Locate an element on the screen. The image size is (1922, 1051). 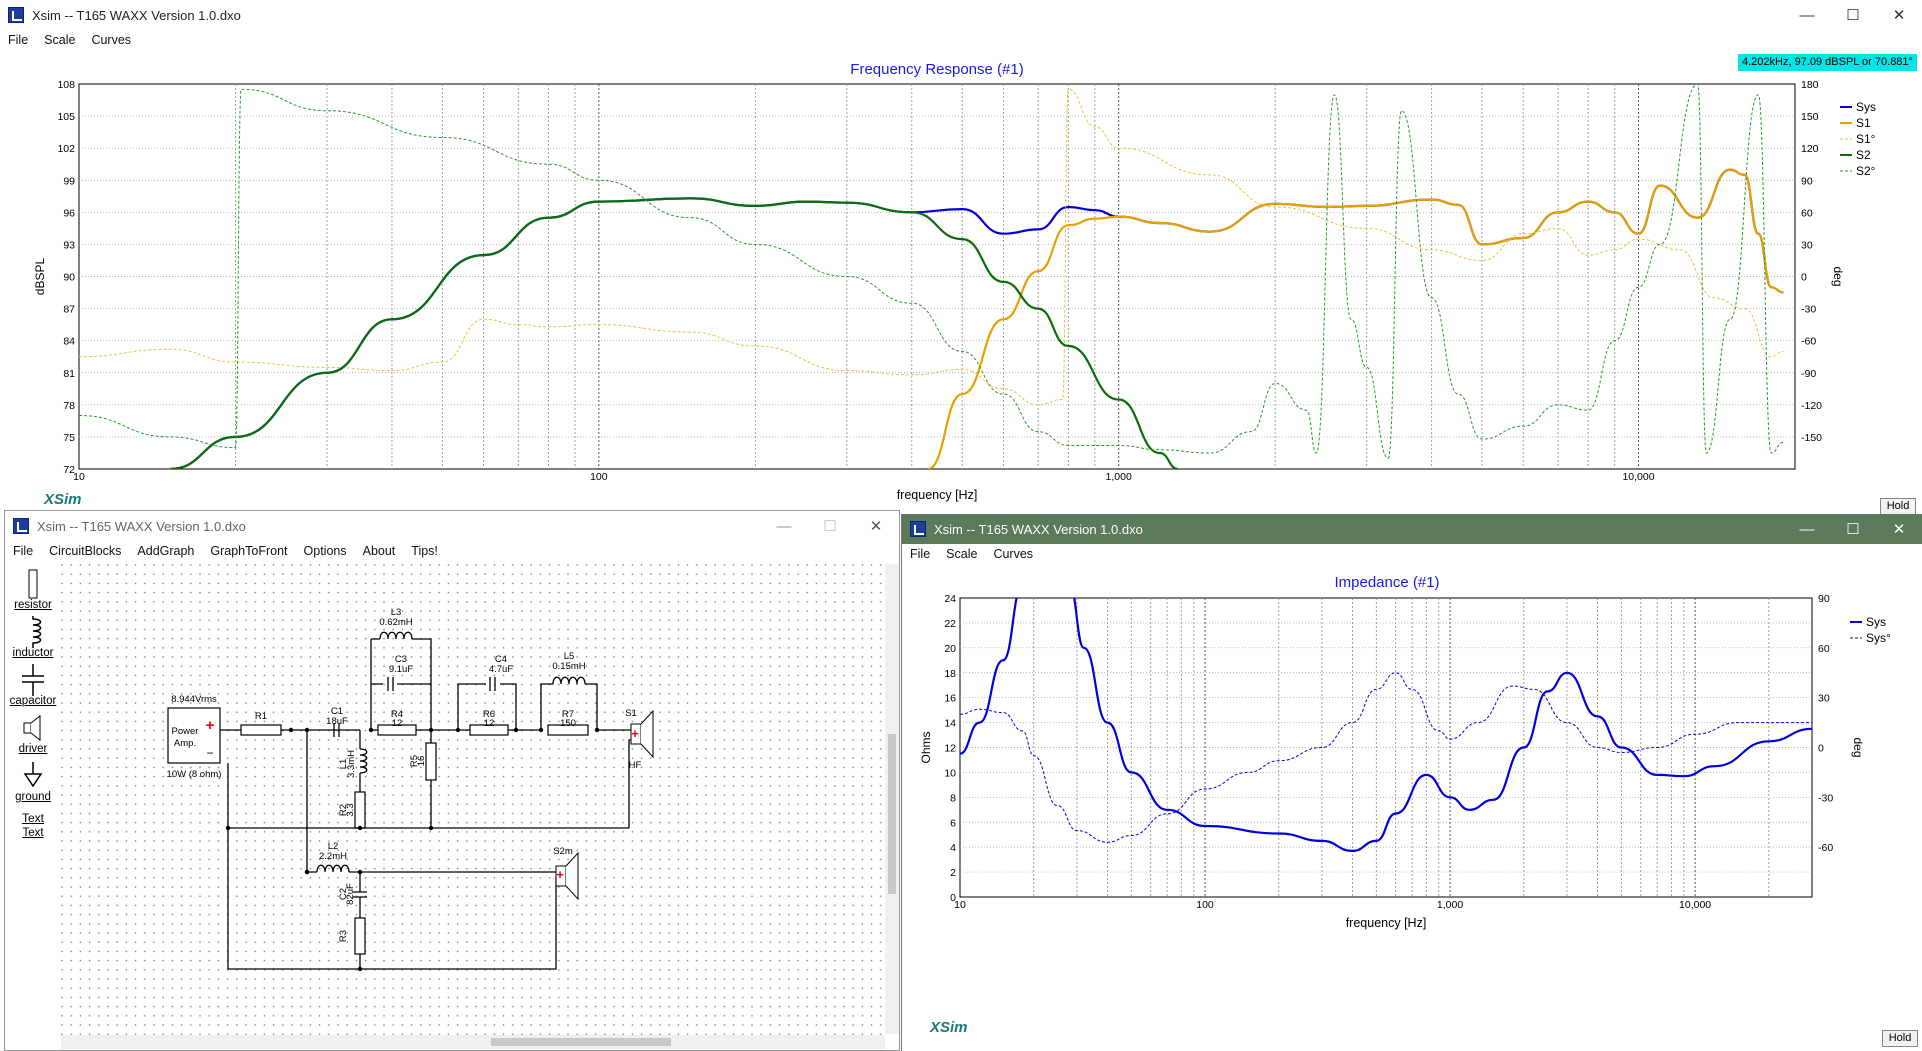
S1-label: S1 is located at coordinates (631, 713).